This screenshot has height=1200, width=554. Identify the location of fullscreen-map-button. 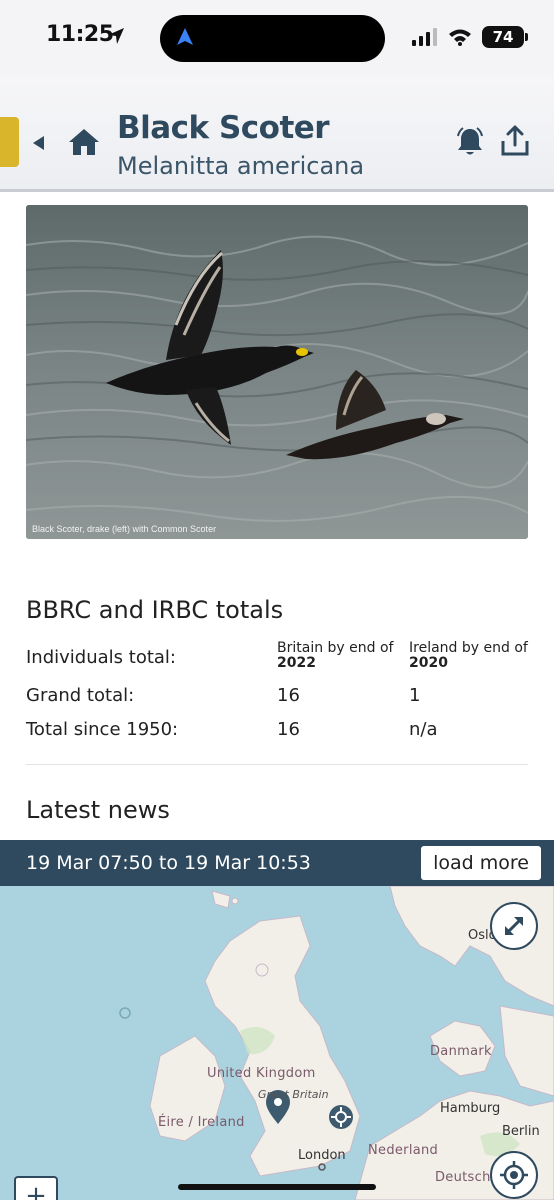
(514, 926).